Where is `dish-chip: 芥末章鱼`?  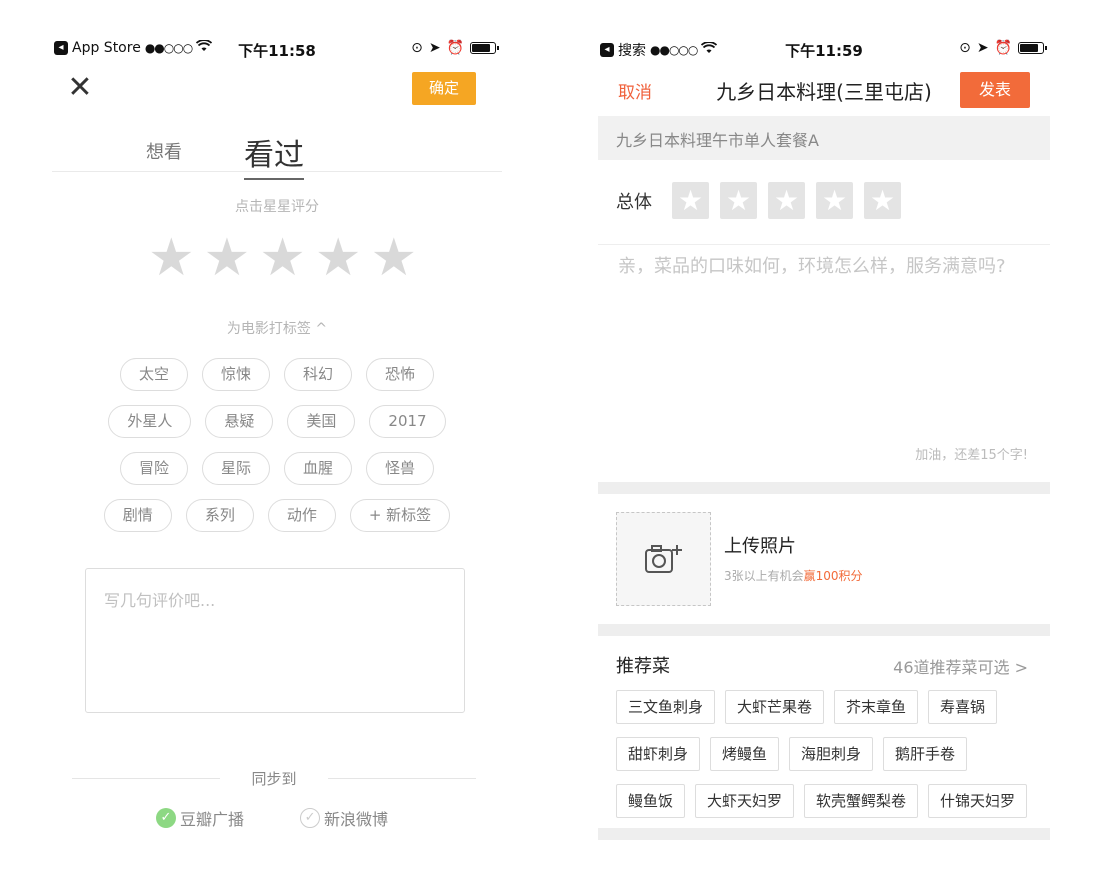
dish-chip: 芥末章鱼 is located at coordinates (876, 707).